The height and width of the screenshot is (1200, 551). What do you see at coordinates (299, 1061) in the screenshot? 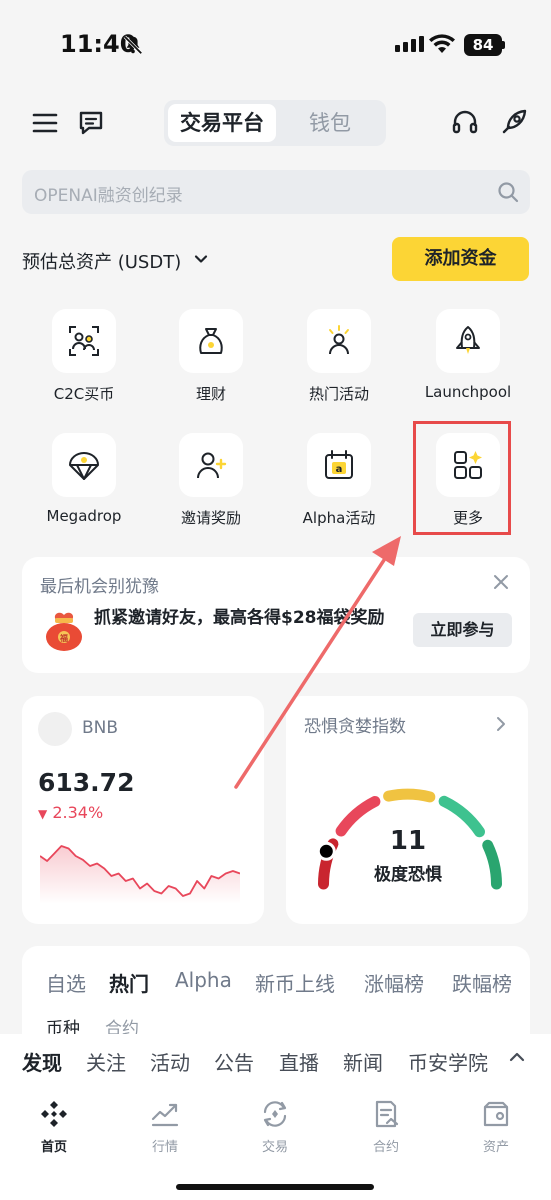
I see `discover-tab-live: 直播` at bounding box center [299, 1061].